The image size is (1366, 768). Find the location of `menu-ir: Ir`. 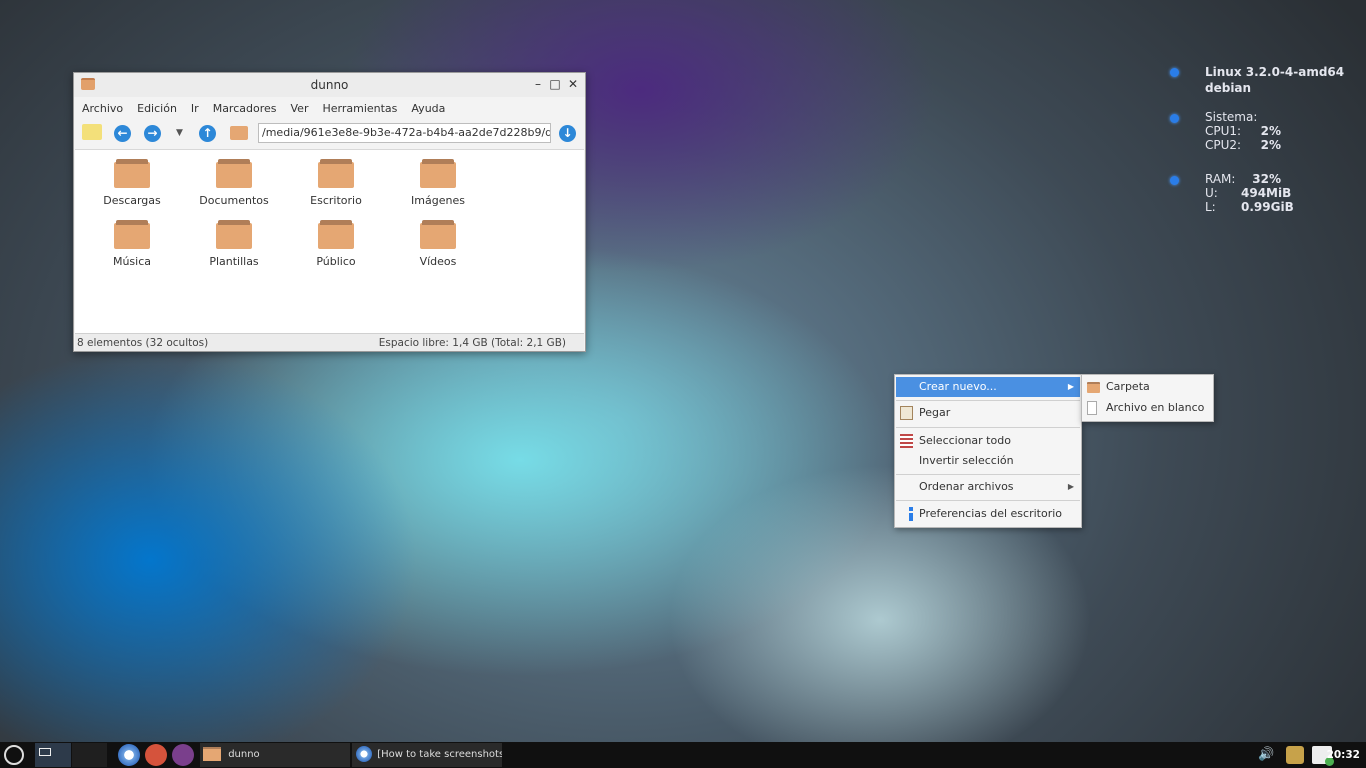

menu-ir: Ir is located at coordinates (195, 108).